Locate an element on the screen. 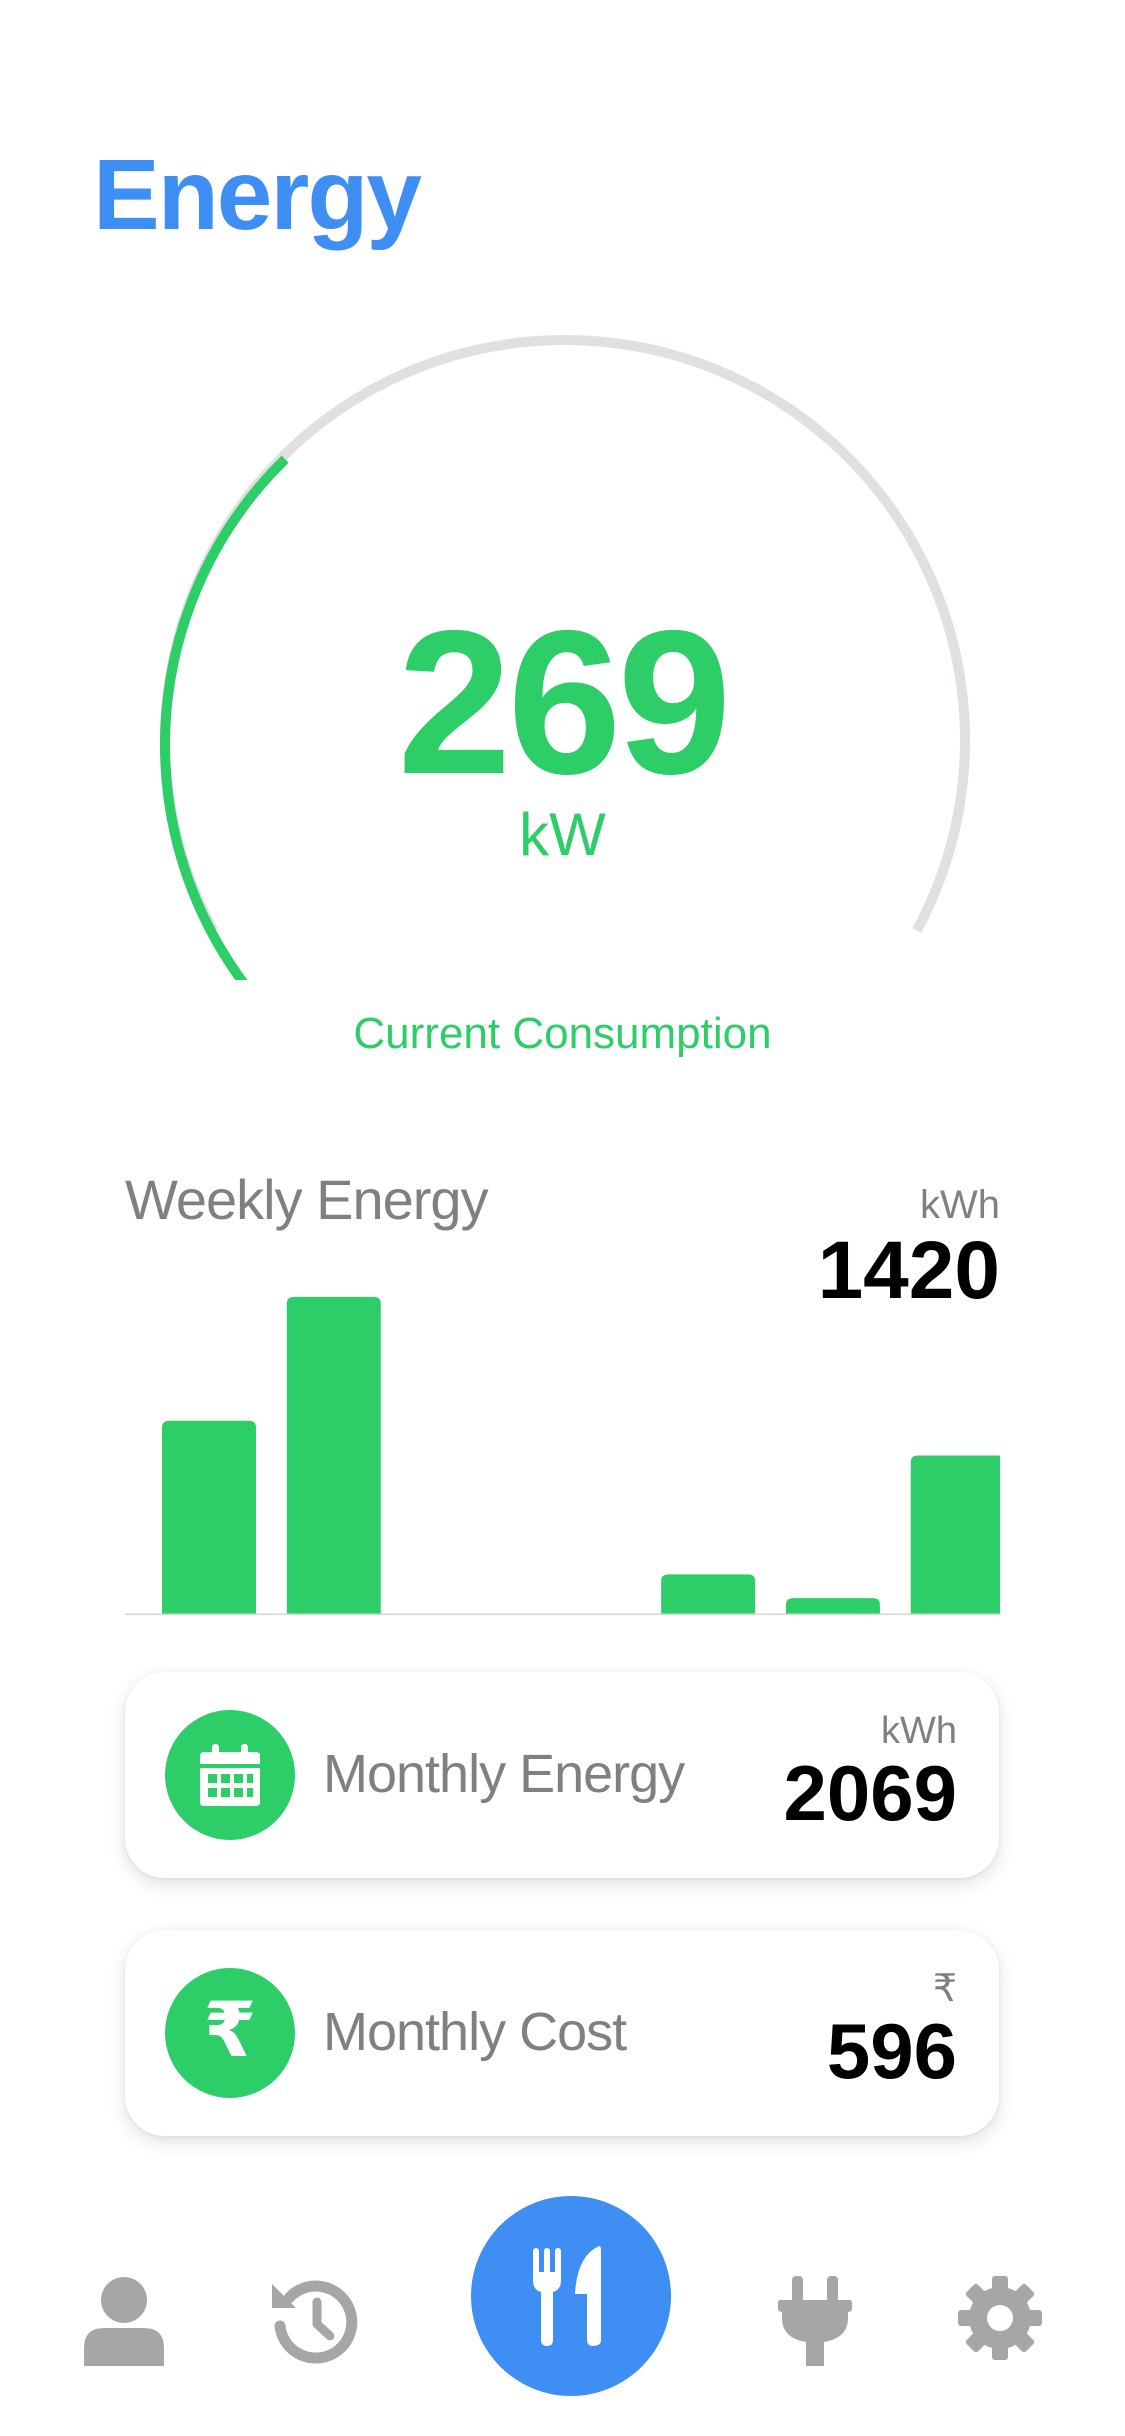 This screenshot has width=1125, height=2436. tab-settings is located at coordinates (1000, 2318).